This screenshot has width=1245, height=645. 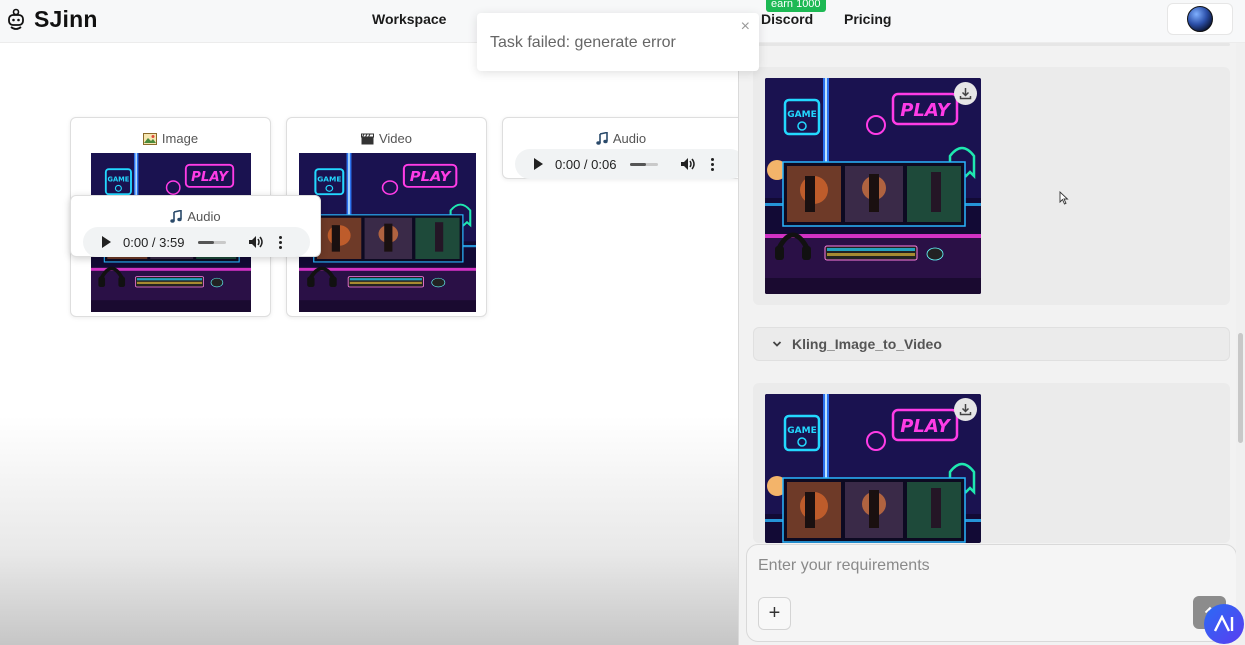 What do you see at coordinates (777, 344) in the screenshot?
I see `chevron-down-icon` at bounding box center [777, 344].